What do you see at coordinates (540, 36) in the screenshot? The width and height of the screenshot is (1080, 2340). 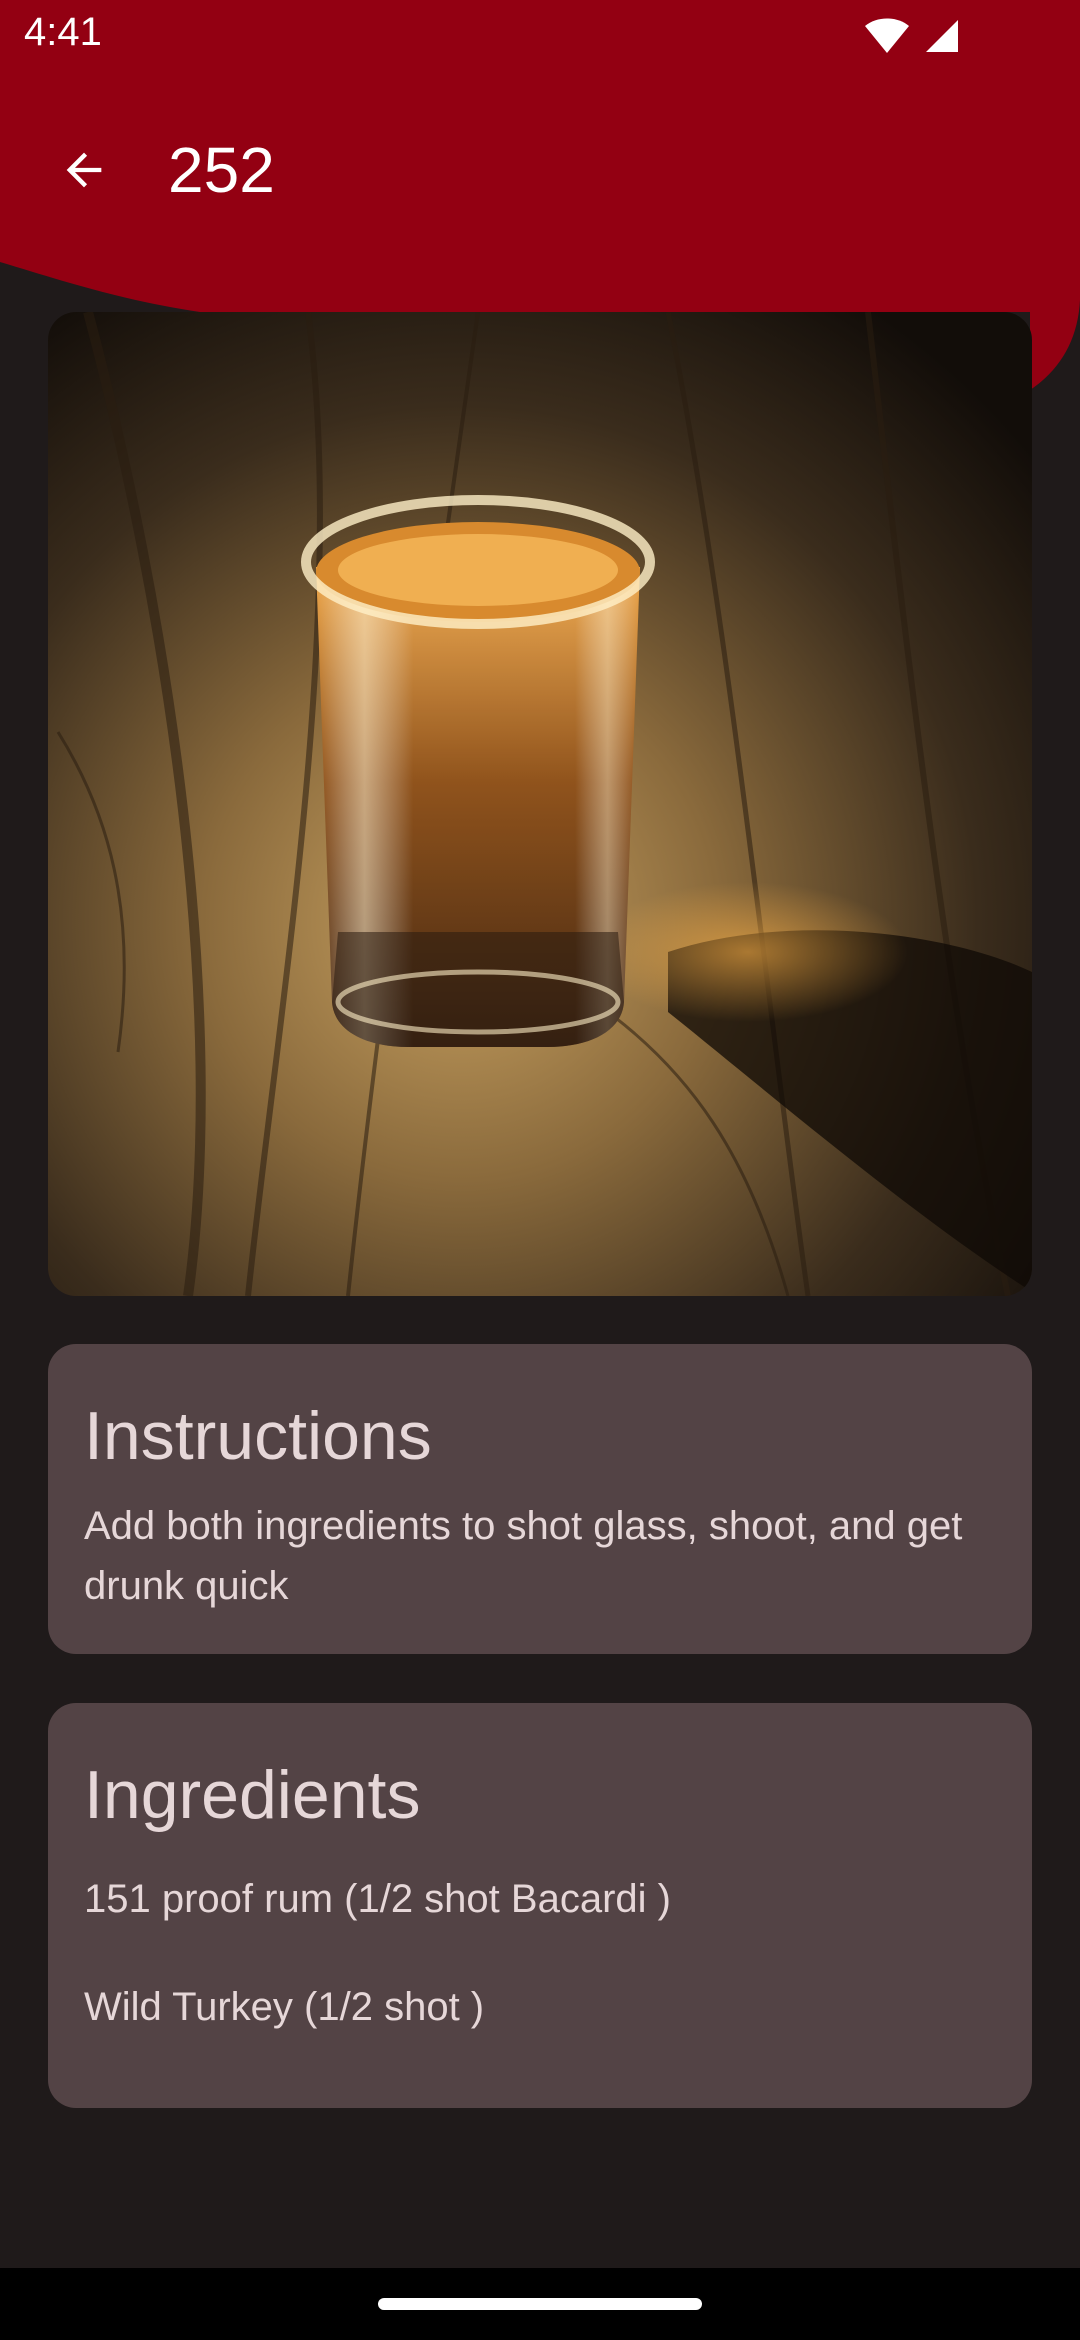 I see `status-bar: 4:41` at bounding box center [540, 36].